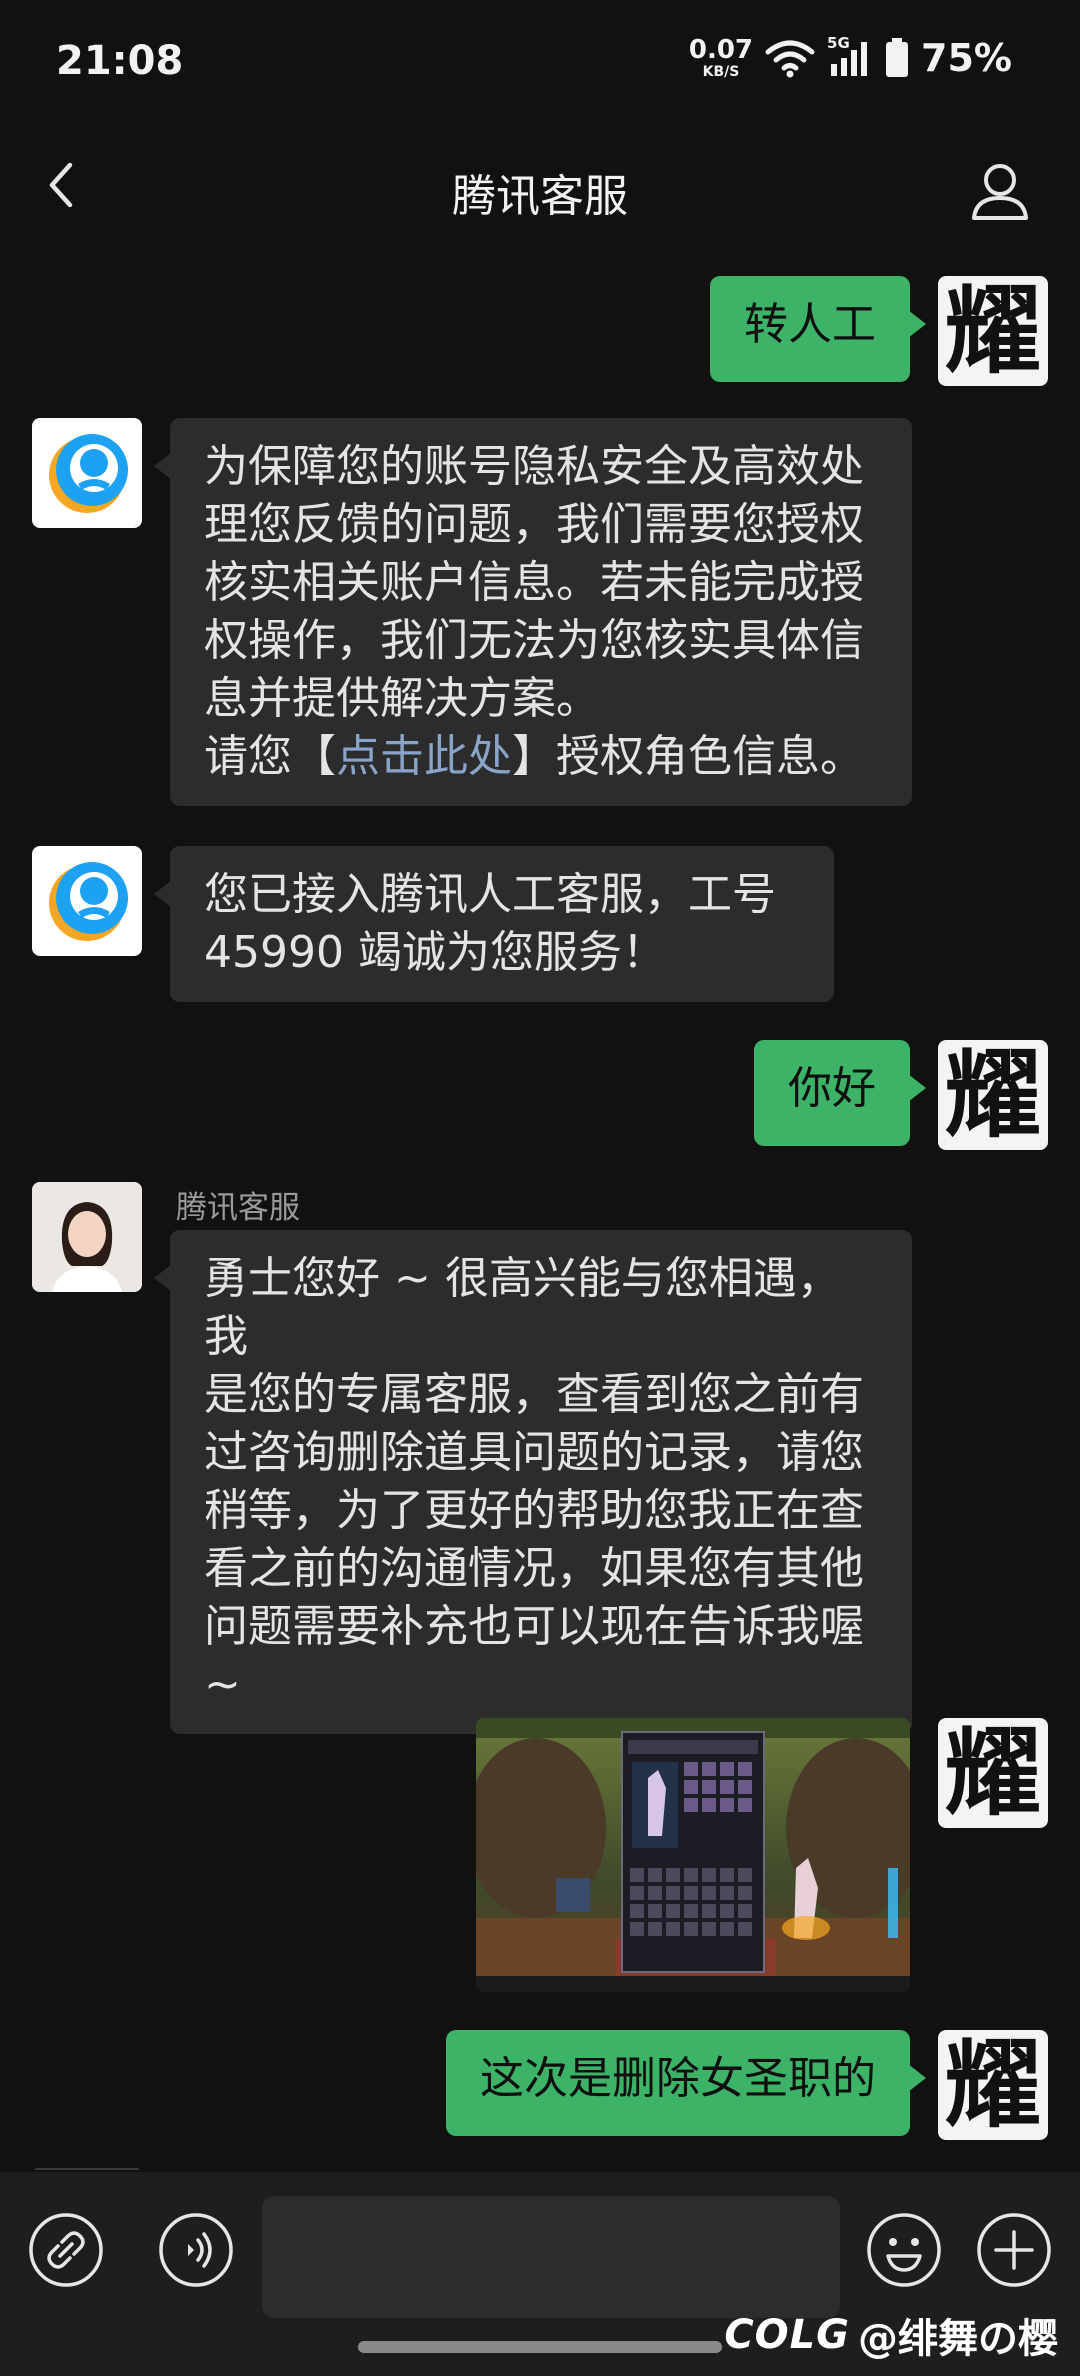  I want to click on sender-name: 腾讯客服, so click(238, 1208).